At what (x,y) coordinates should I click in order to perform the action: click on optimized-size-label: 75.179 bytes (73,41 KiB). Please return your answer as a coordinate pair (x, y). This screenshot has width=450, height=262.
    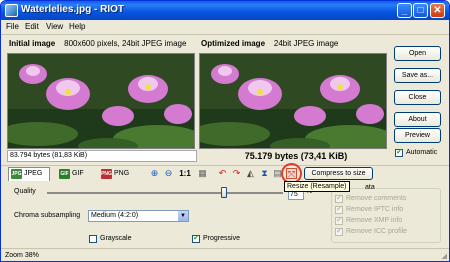
    Looking at the image, I should click on (296, 156).